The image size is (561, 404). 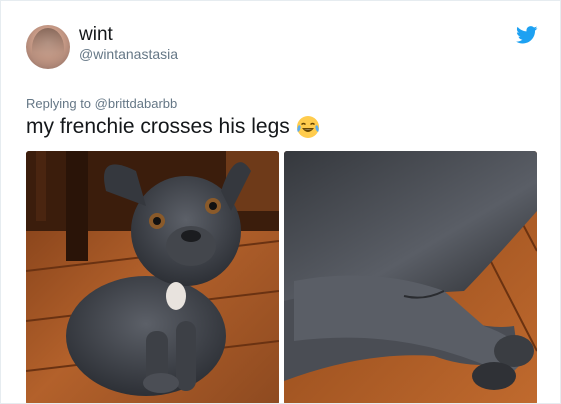 What do you see at coordinates (307, 127) in the screenshot?
I see `face-with-tears-of-joy-icon` at bounding box center [307, 127].